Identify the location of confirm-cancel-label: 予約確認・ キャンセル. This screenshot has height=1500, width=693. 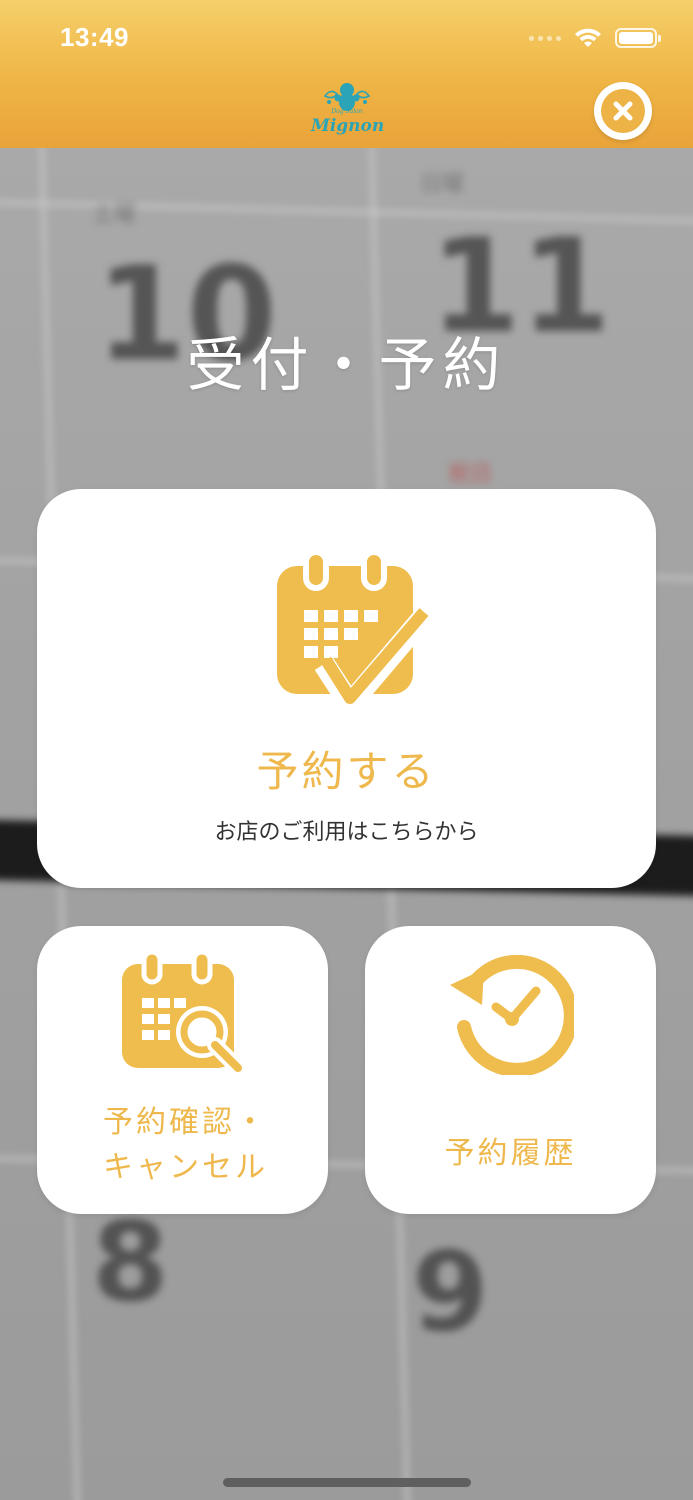
(182, 1145).